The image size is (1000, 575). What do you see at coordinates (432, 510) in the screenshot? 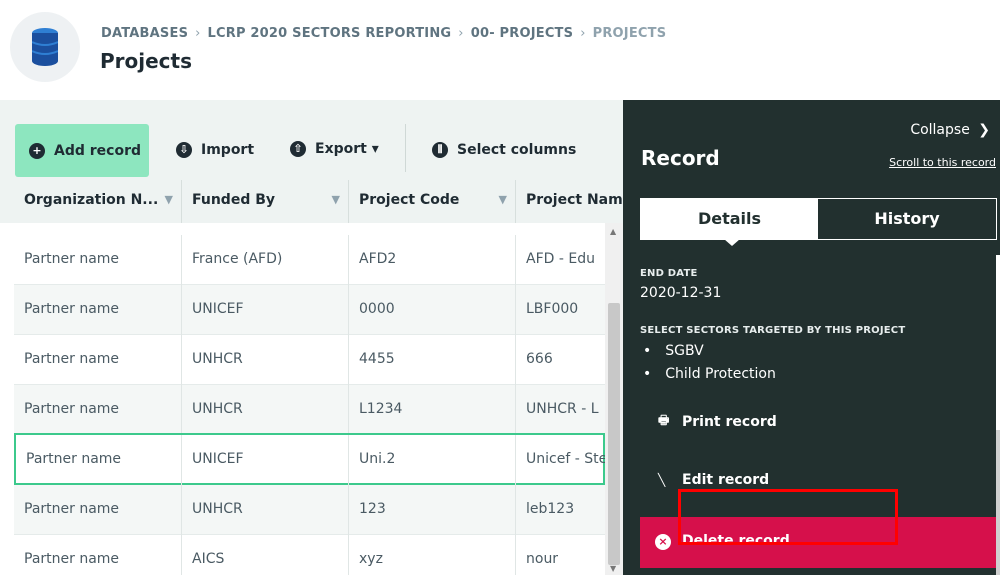
I see `table-cell: 123` at bounding box center [432, 510].